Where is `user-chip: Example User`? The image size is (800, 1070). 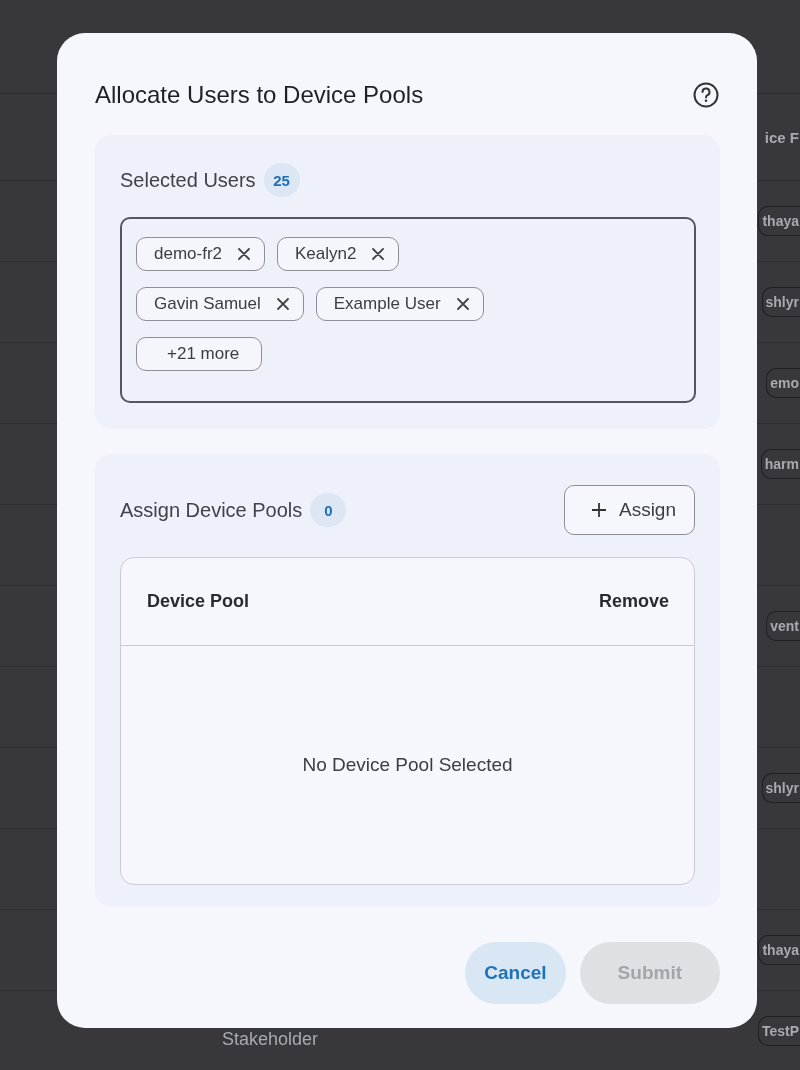
user-chip: Example User is located at coordinates (399, 304).